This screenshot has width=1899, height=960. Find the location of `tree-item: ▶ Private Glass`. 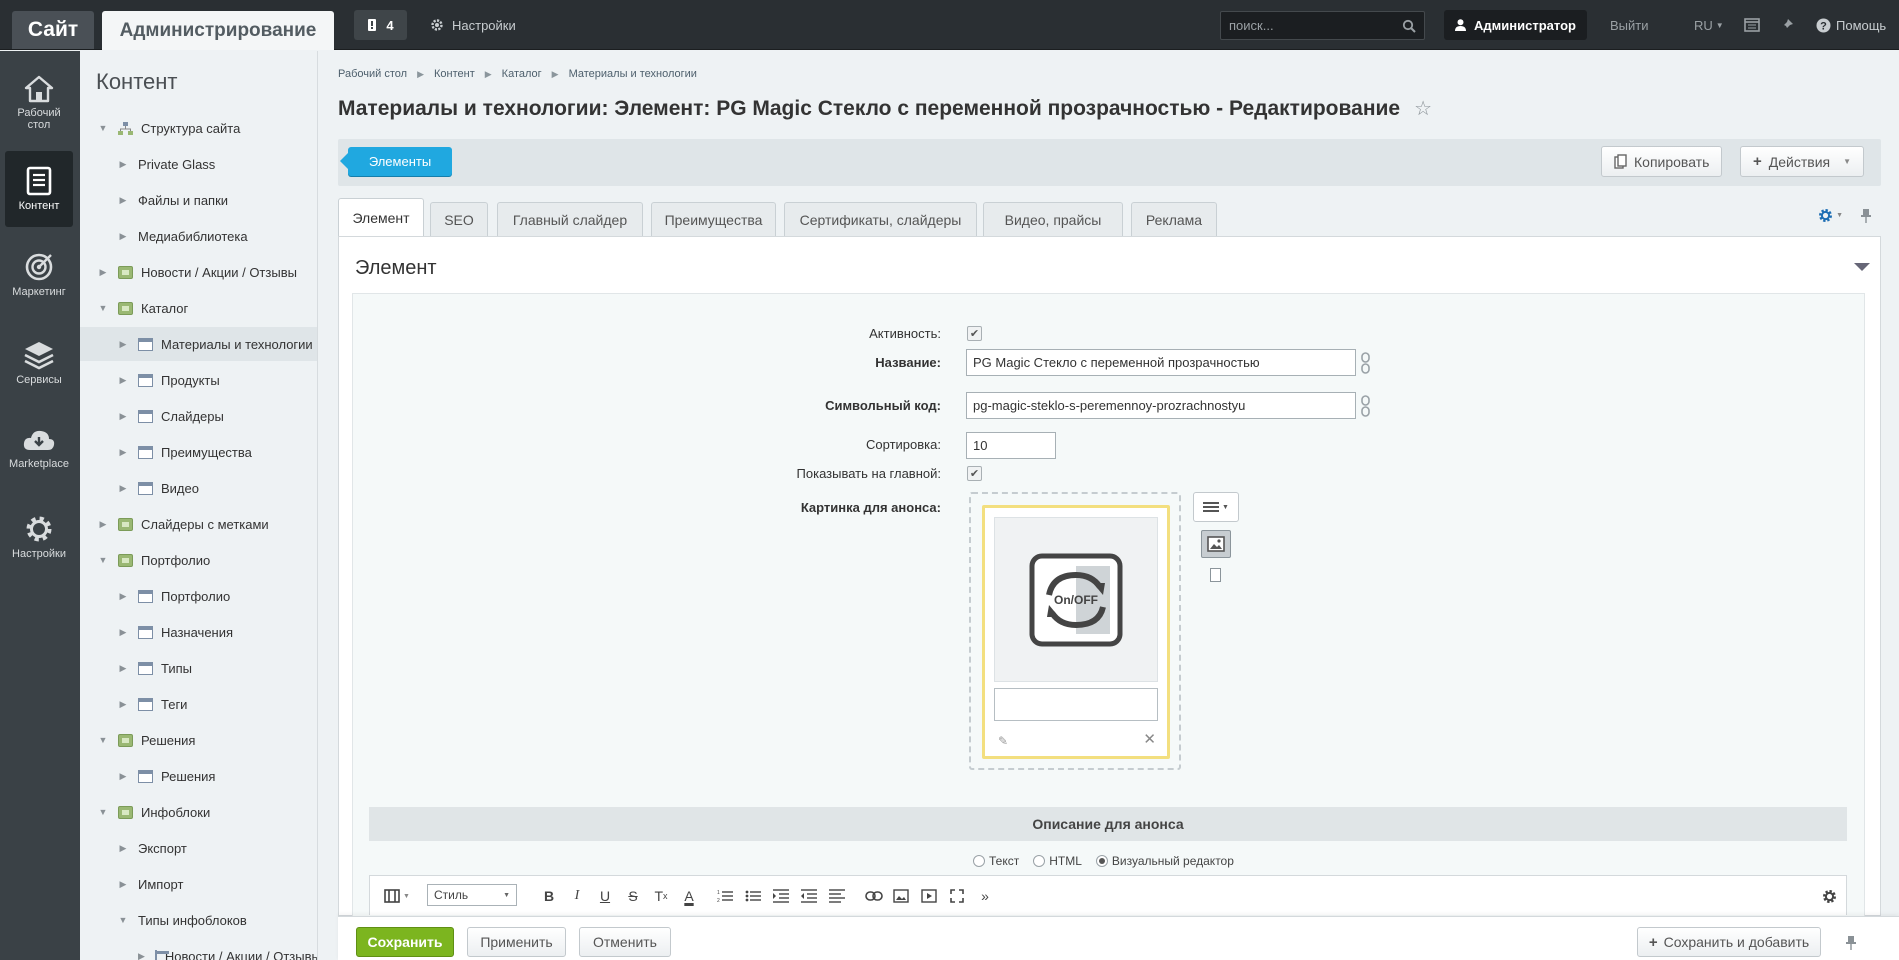

tree-item: ▶ Private Glass is located at coordinates (198, 164).